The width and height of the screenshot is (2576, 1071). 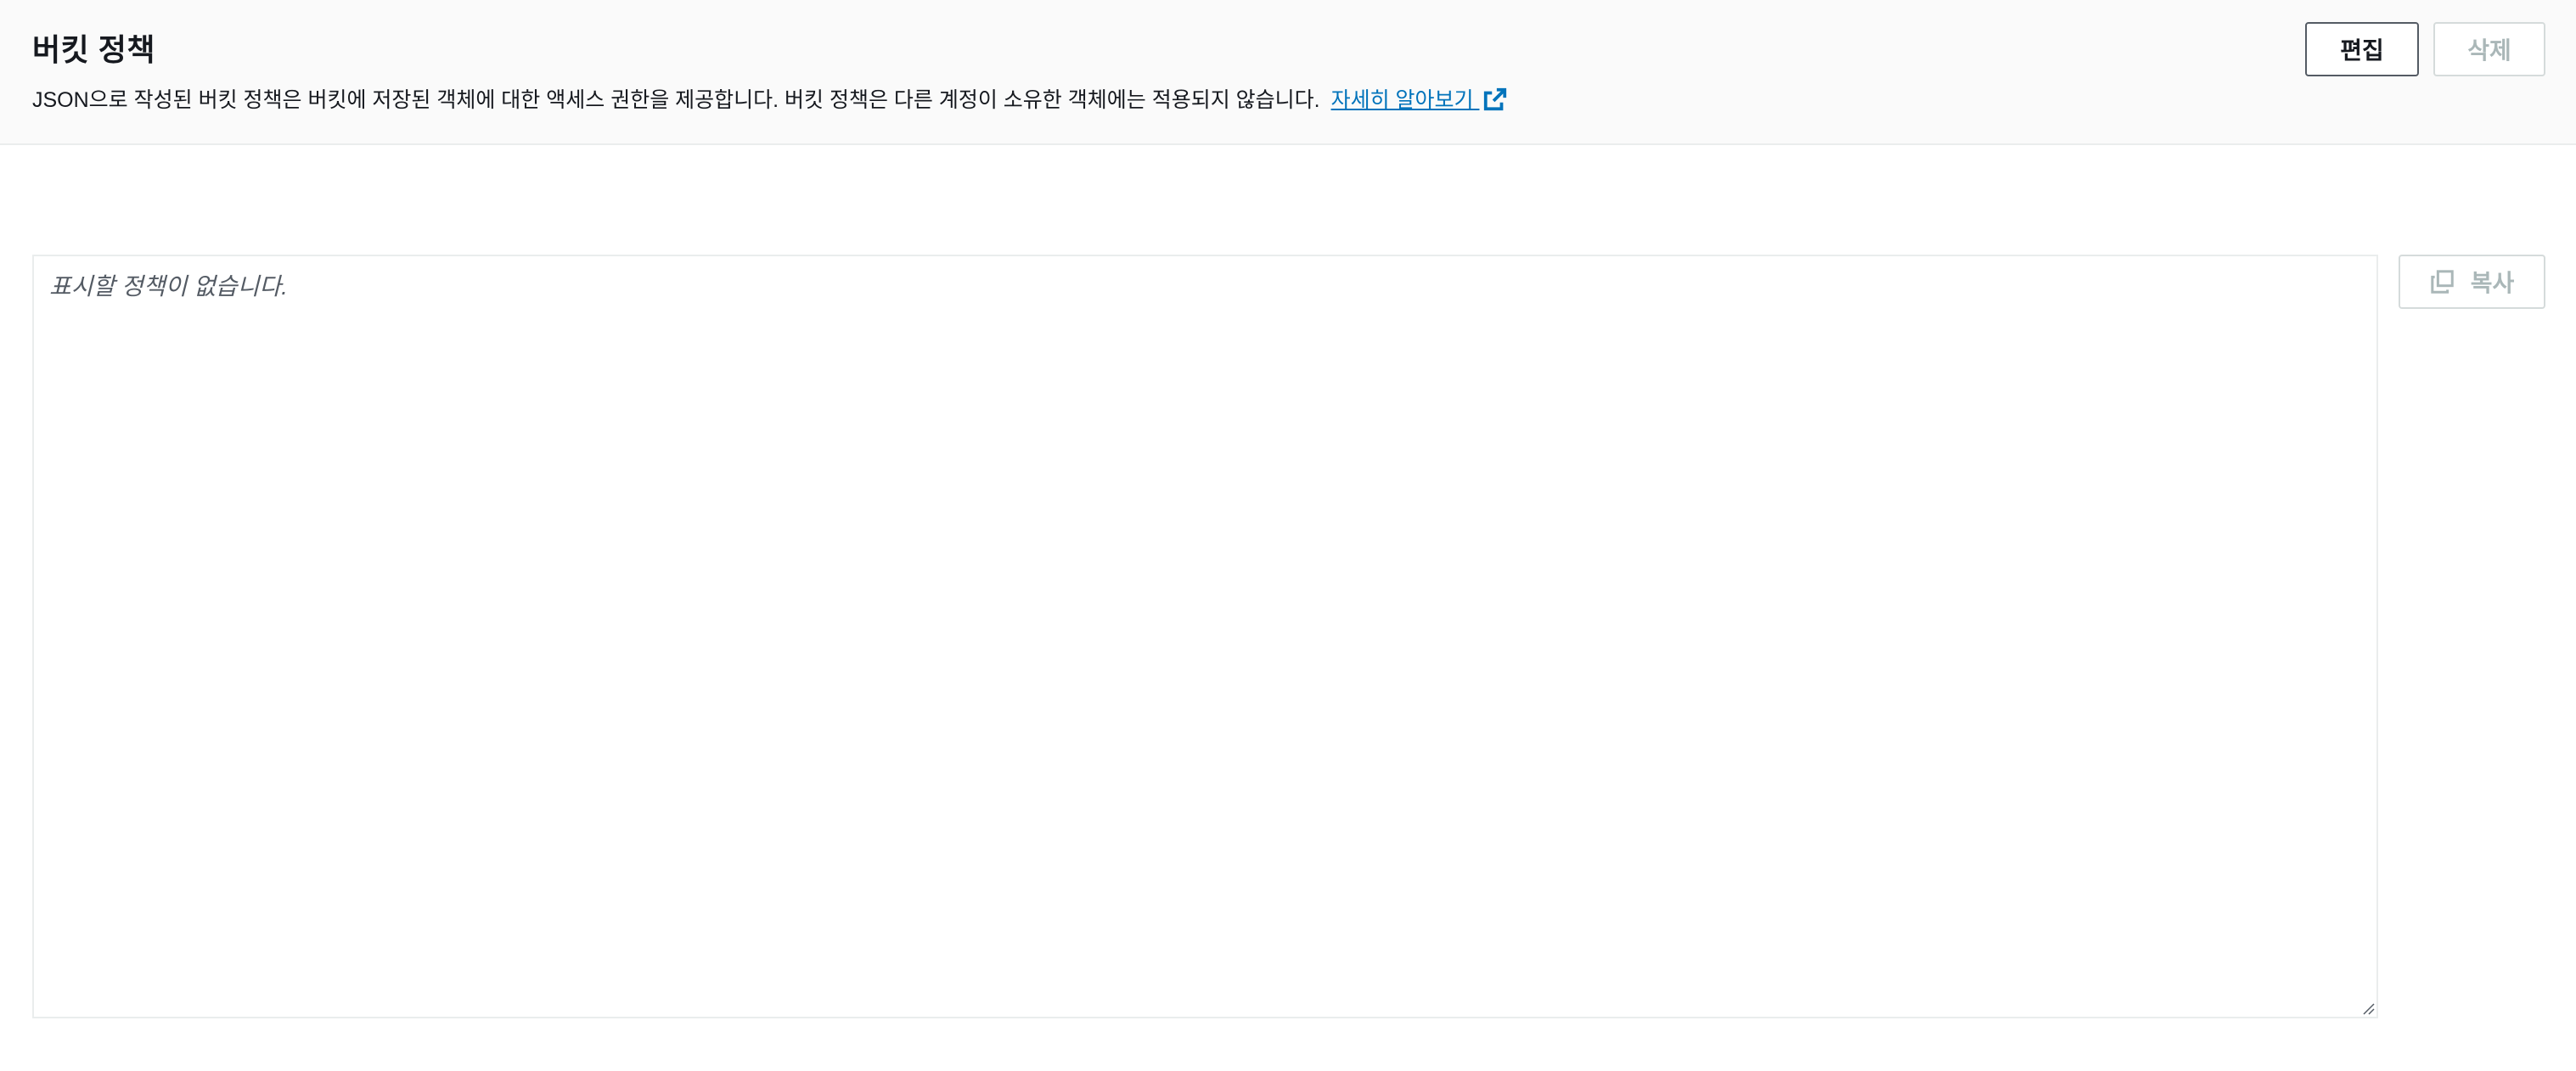 What do you see at coordinates (2442, 282) in the screenshot?
I see `copy-icon` at bounding box center [2442, 282].